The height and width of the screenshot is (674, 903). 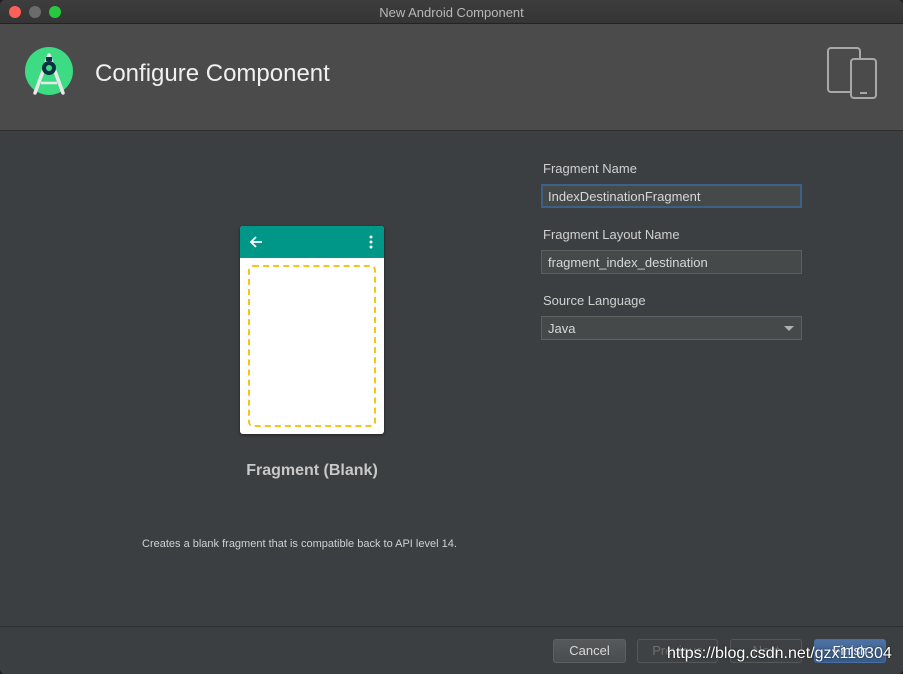 What do you see at coordinates (312, 242) in the screenshot?
I see `preview-toolbar` at bounding box center [312, 242].